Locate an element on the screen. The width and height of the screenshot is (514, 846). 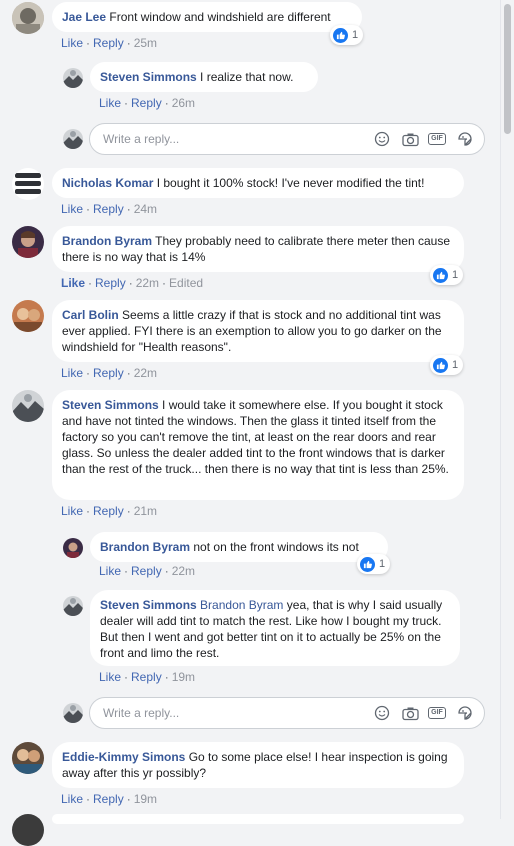
comment-actions: Like · Reply · 21m is located at coordinates (109, 511).